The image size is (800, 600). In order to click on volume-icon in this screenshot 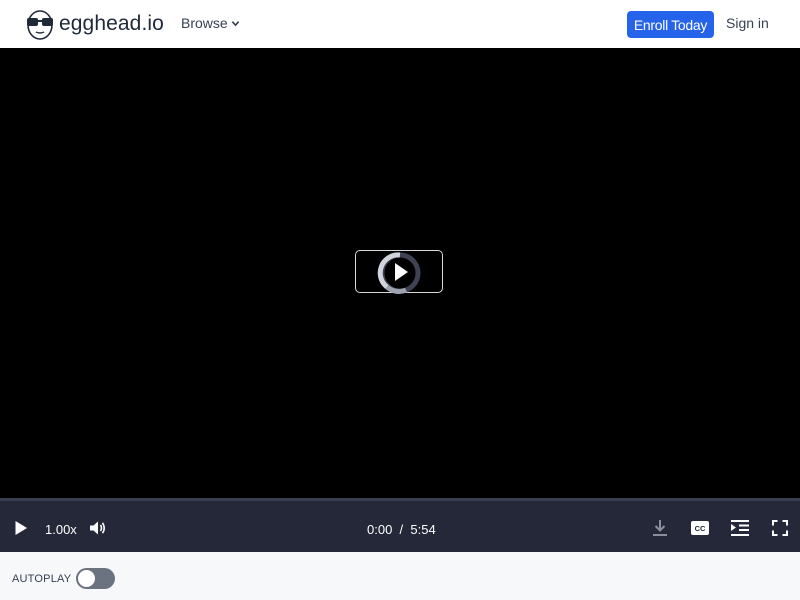, I will do `click(98, 528)`.